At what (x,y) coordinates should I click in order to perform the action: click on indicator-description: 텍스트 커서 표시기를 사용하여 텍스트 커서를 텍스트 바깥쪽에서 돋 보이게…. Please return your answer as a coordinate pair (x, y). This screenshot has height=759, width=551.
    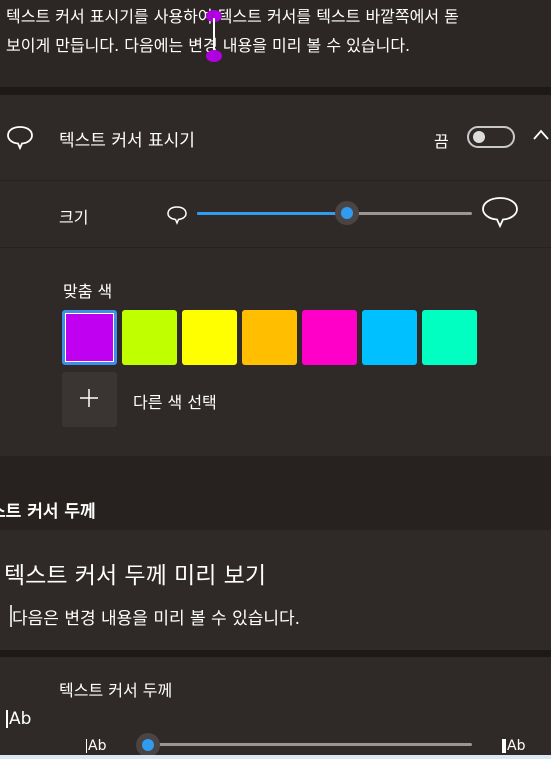
    Looking at the image, I should click on (232, 31).